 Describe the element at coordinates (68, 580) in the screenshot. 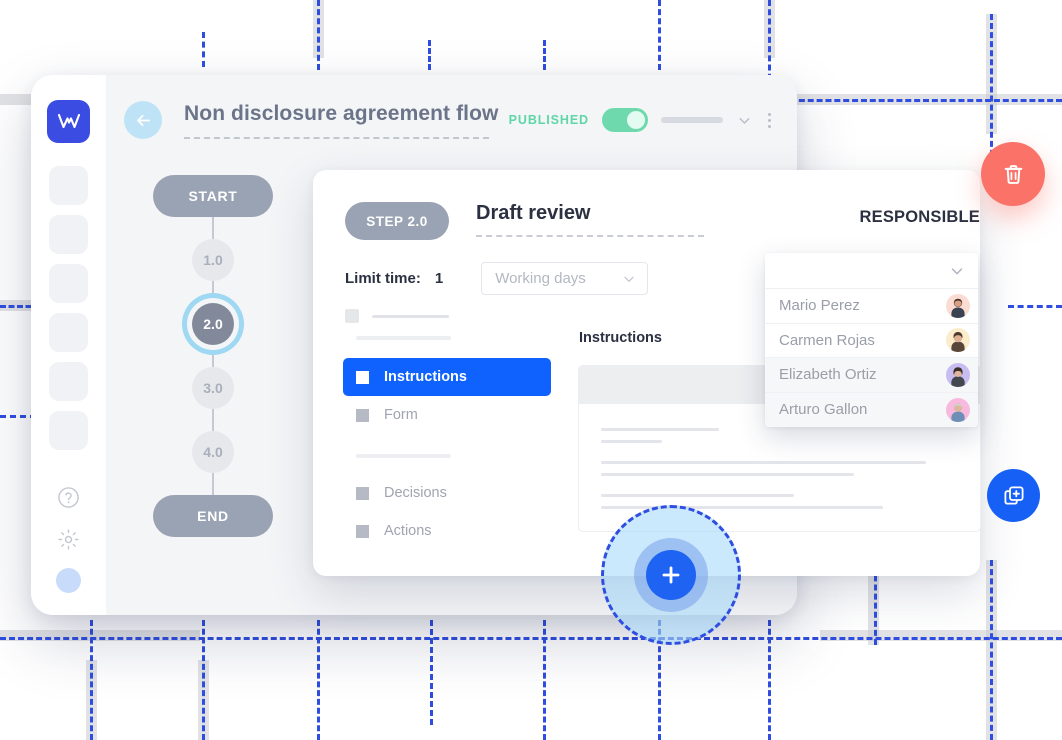

I see `user-avatar` at that location.